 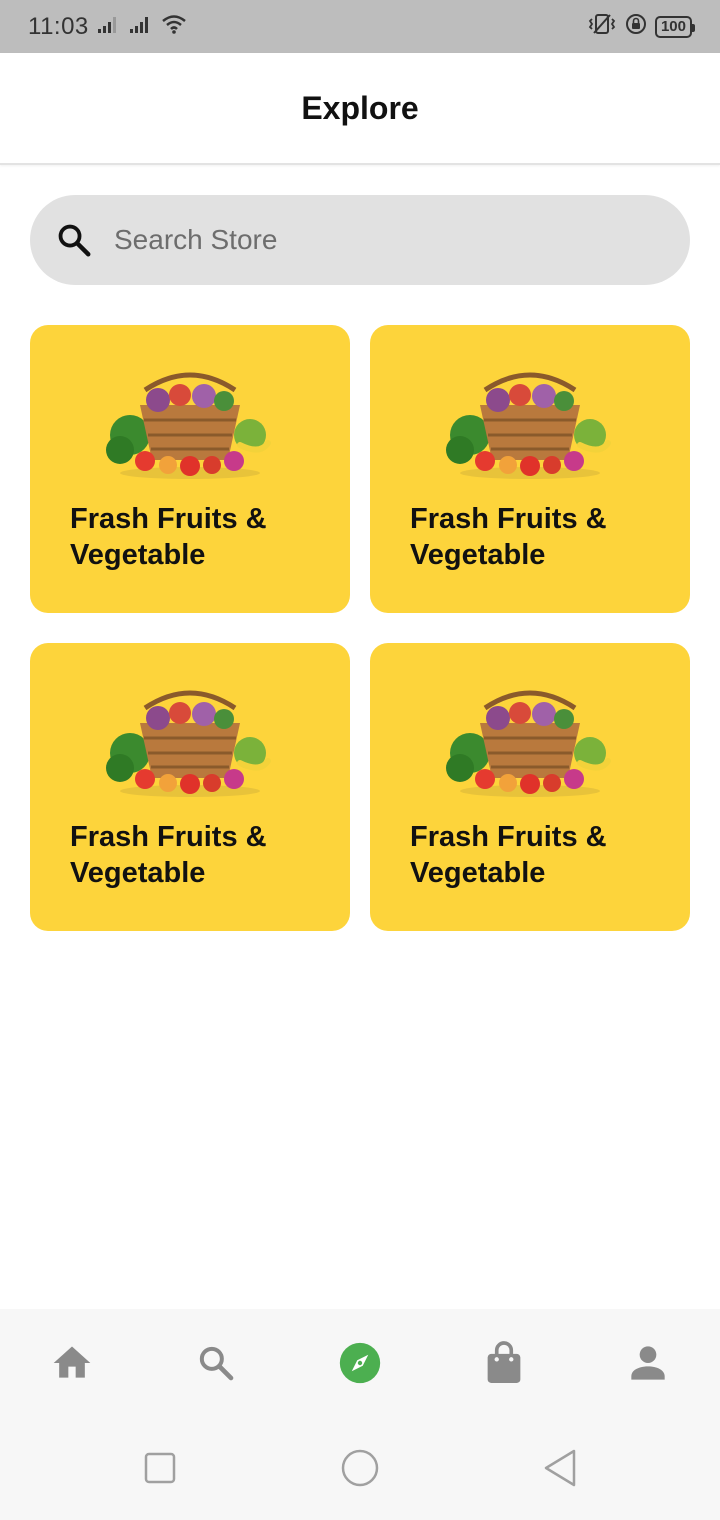 I want to click on wifi-icon, so click(x=174, y=26).